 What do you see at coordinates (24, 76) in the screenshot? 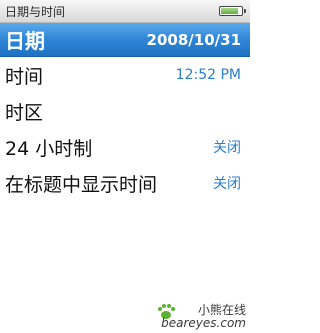
I see `menu-item-label: 时间` at bounding box center [24, 76].